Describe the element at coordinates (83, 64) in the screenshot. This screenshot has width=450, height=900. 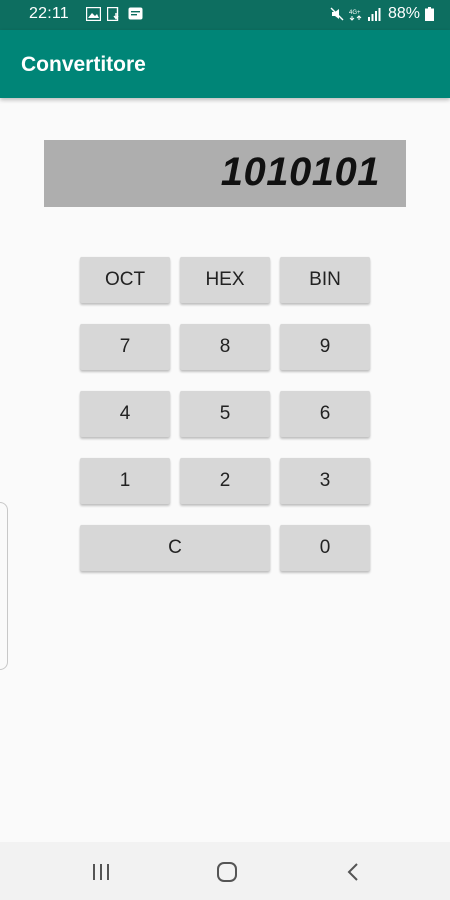
I see `app-title: Convertitore` at that location.